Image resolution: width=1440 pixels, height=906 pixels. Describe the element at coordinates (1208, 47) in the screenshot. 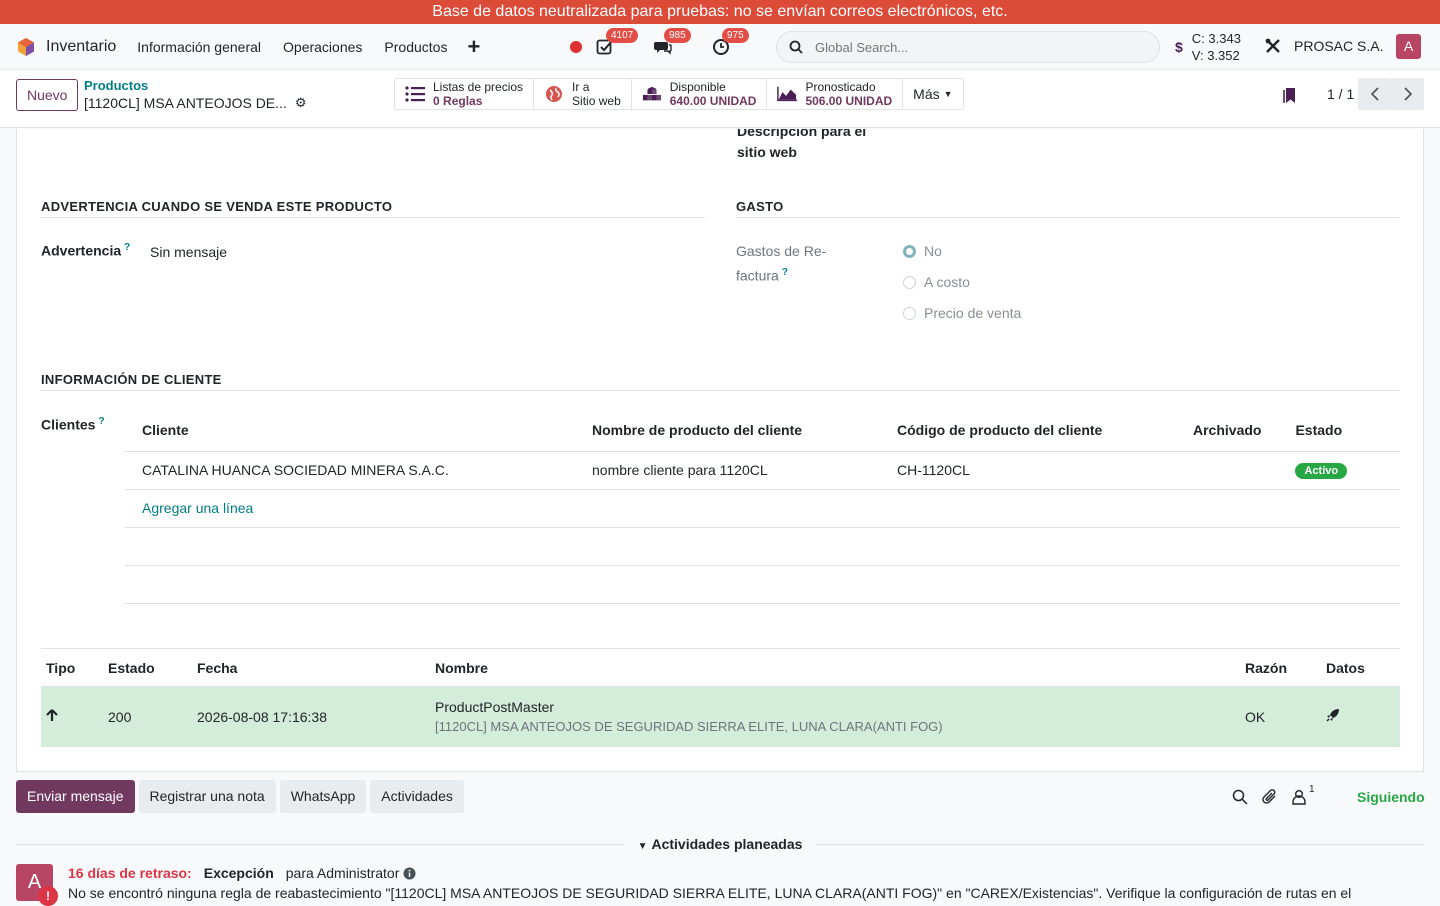

I see `currency-rates: $ C: 3.343 V: 3.352` at that location.